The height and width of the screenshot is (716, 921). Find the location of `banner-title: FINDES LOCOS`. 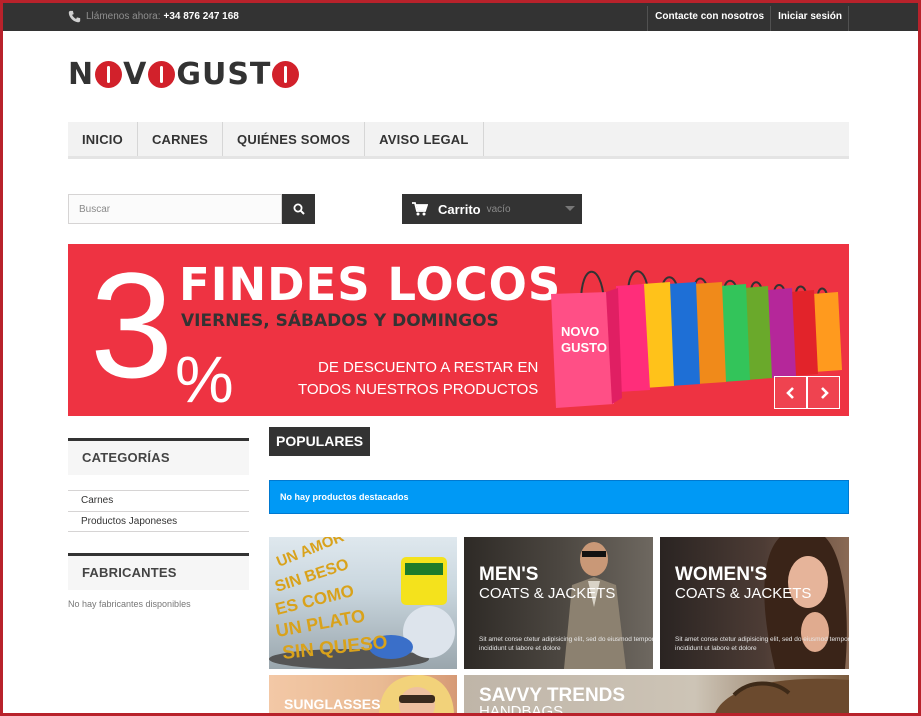

banner-title: FINDES LOCOS is located at coordinates (370, 284).